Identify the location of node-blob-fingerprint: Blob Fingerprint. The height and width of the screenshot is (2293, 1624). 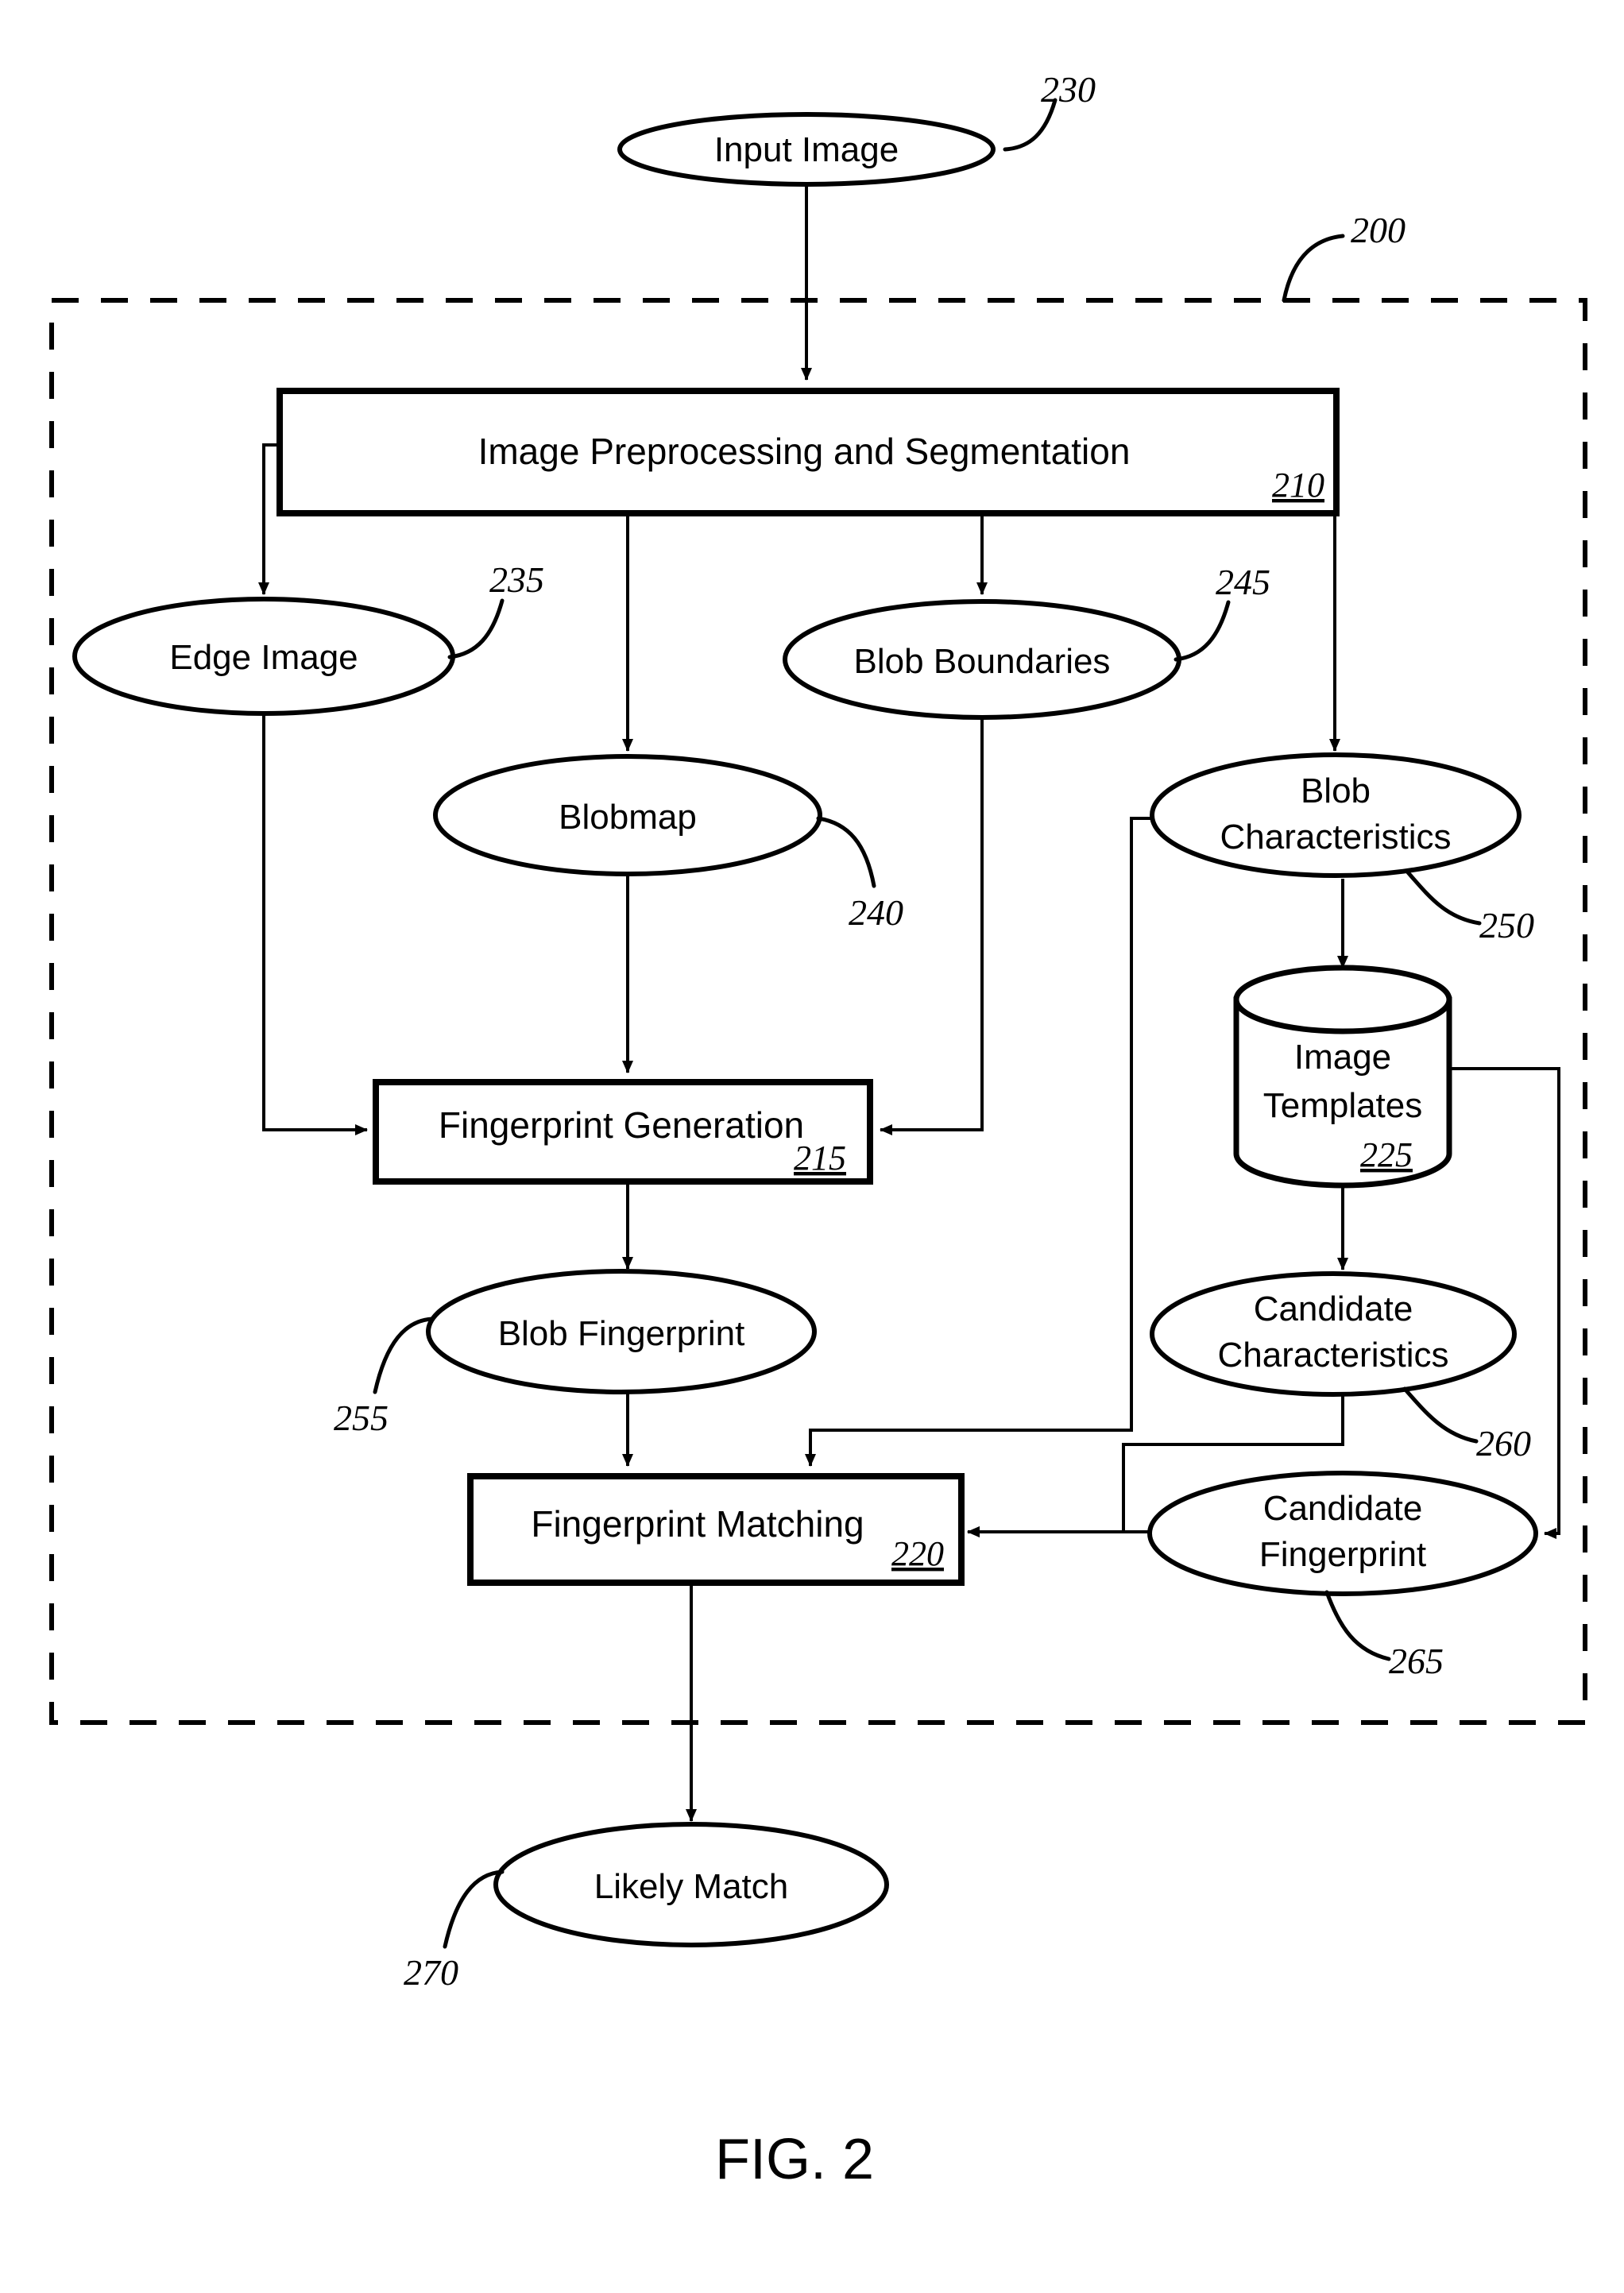
(621, 1331).